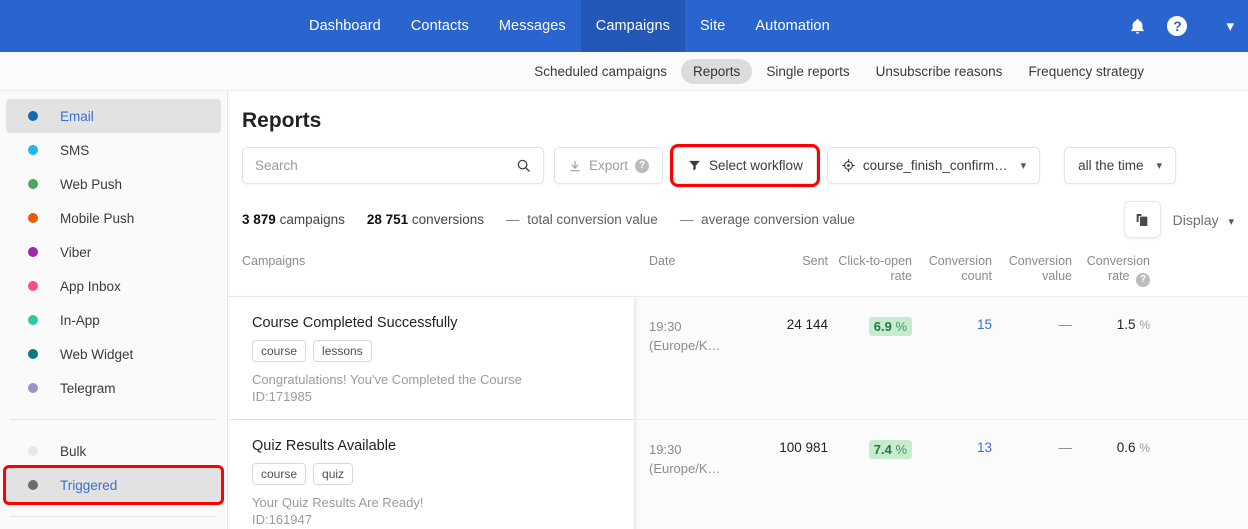 This screenshot has width=1248, height=529. What do you see at coordinates (693, 261) in the screenshot?
I see `column-header-date: Date` at bounding box center [693, 261].